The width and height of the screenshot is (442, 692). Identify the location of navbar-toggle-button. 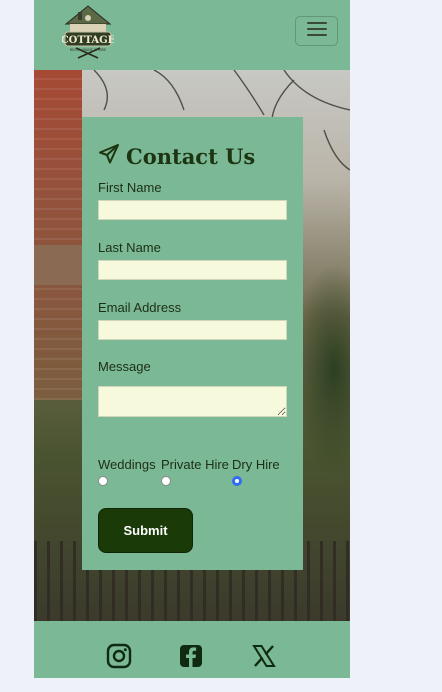
(316, 31).